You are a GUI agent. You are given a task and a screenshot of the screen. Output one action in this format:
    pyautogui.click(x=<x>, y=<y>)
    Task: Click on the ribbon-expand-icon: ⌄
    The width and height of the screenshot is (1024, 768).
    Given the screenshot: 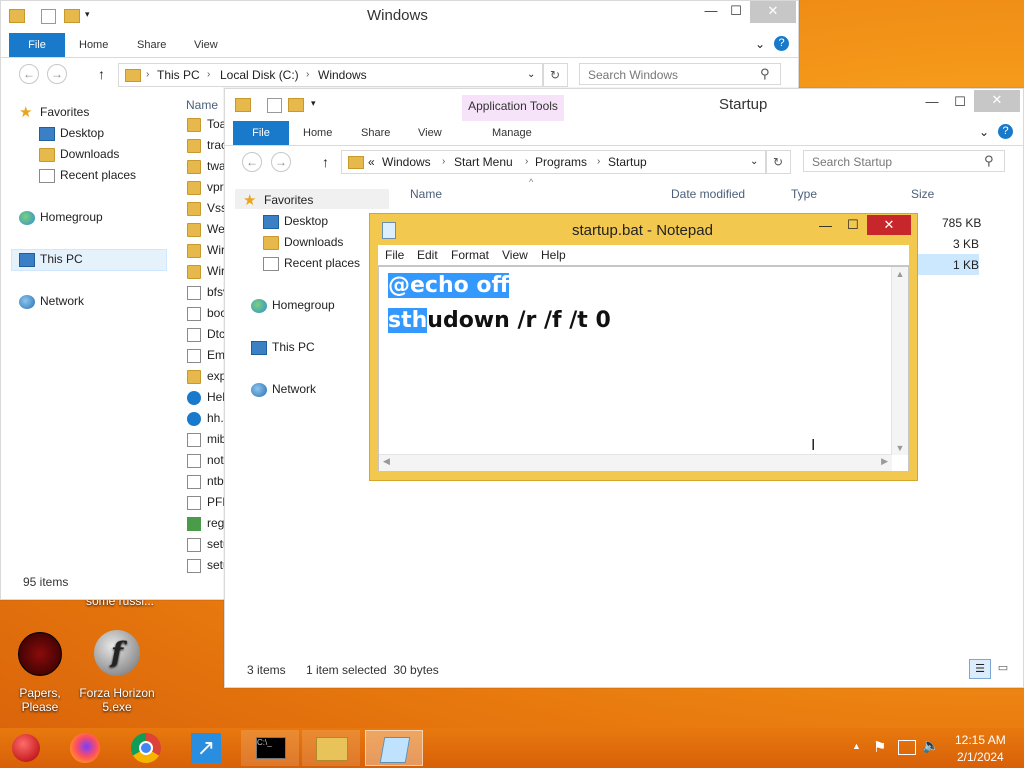 What is the action you would take?
    pyautogui.click(x=984, y=132)
    